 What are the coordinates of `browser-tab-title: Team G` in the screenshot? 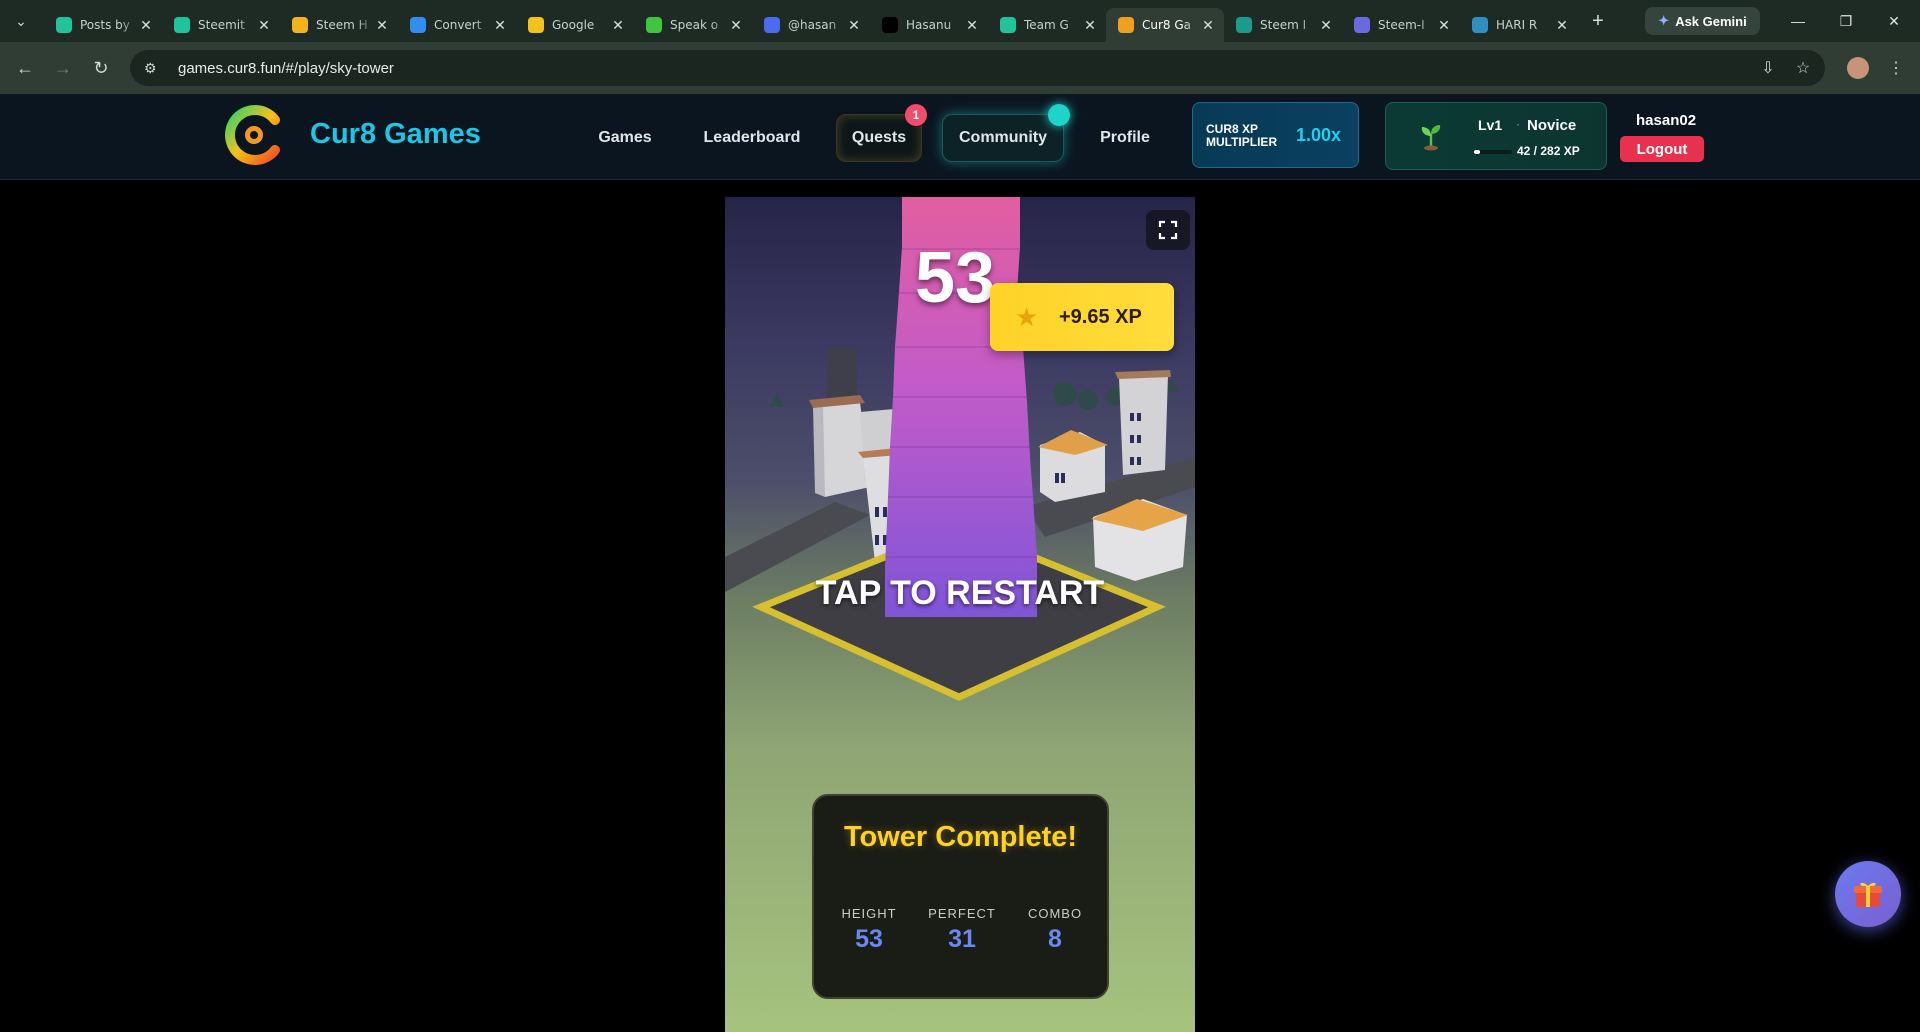 It's located at (1046, 25).